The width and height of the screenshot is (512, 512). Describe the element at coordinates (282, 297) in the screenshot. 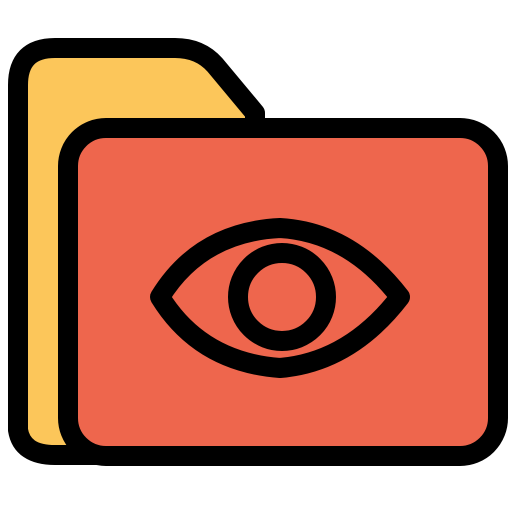

I see `eye-iris-icon` at that location.